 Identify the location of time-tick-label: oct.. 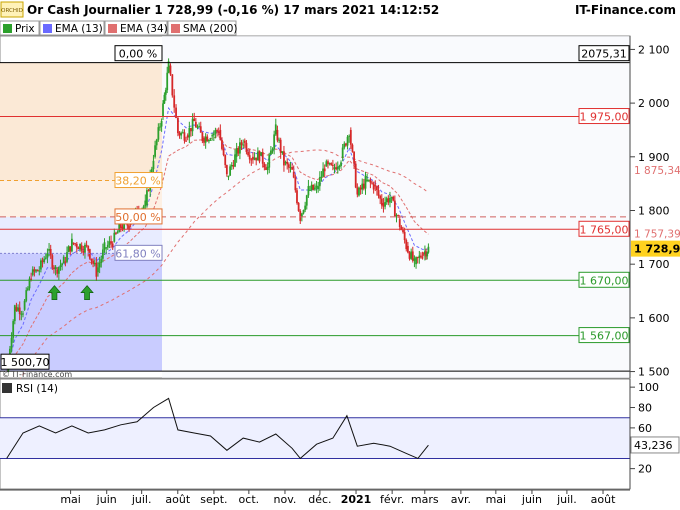
(249, 499).